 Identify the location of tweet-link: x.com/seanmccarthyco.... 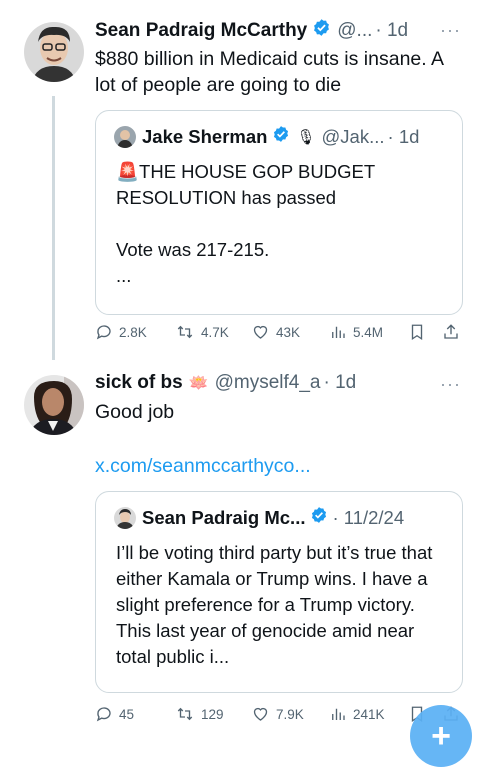
(203, 466).